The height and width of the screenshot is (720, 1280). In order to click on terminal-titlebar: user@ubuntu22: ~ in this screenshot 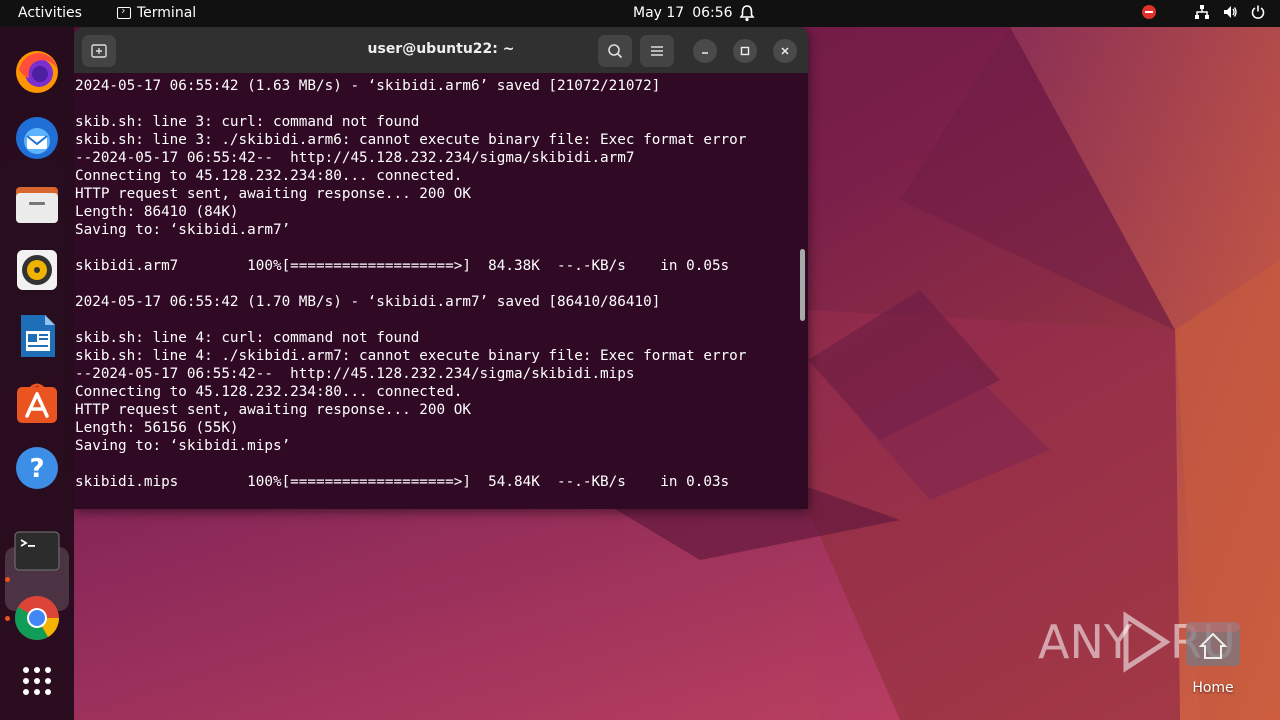, I will do `click(441, 50)`.